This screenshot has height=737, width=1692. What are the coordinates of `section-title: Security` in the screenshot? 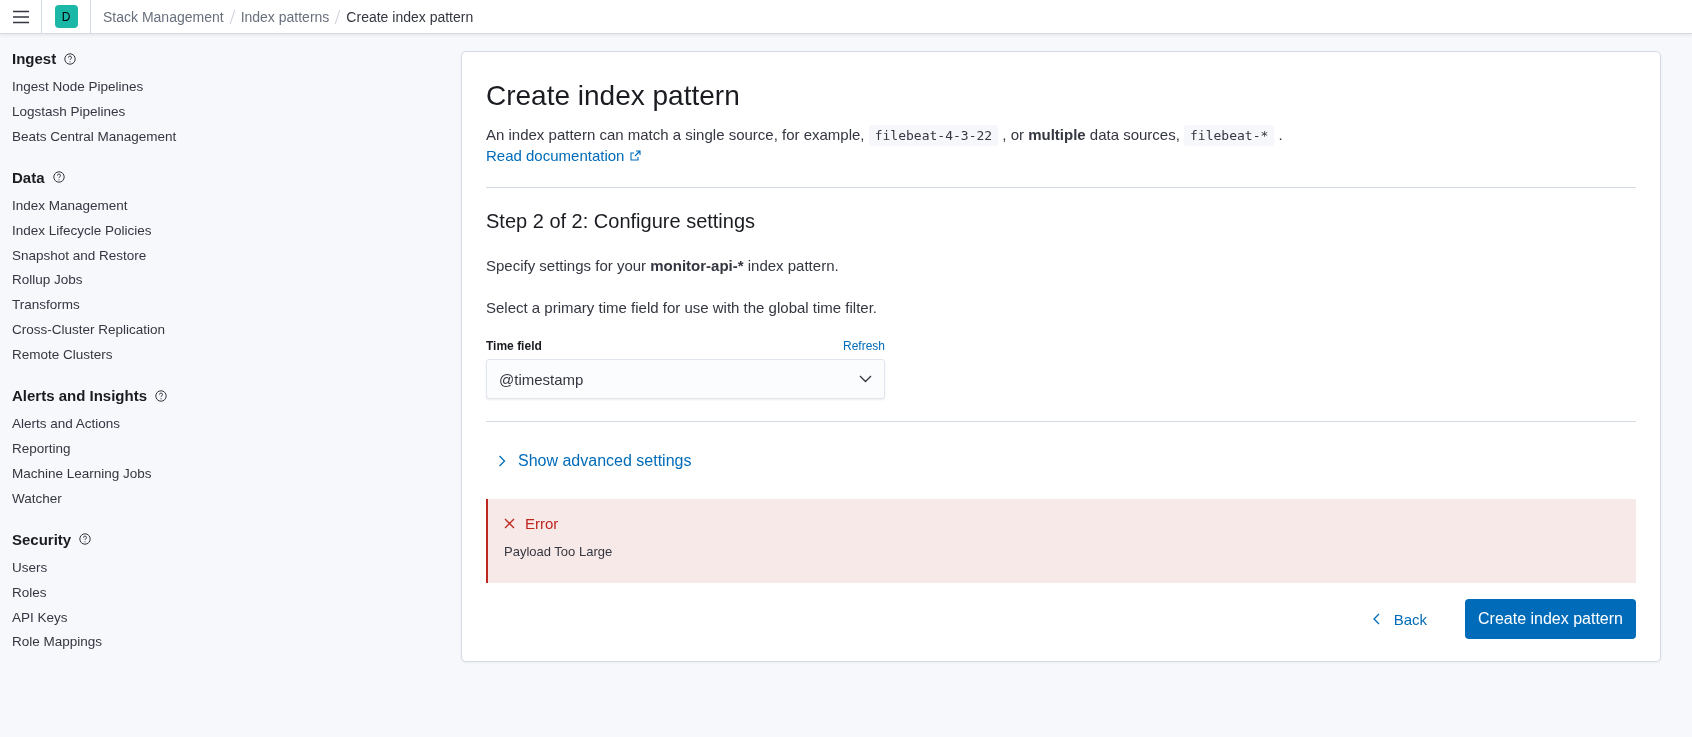 It's located at (42, 539).